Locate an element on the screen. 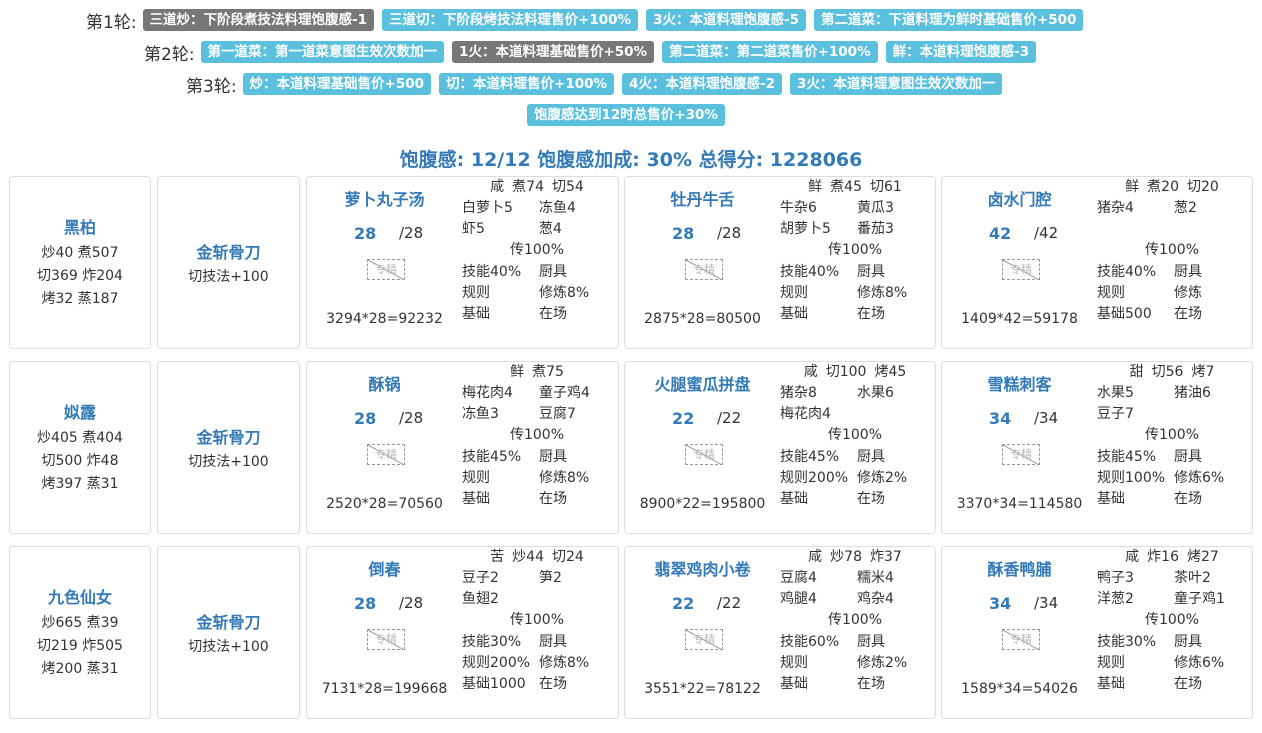 The height and width of the screenshot is (733, 1262). dish-name: 卤水门腔 is located at coordinates (1019, 198).